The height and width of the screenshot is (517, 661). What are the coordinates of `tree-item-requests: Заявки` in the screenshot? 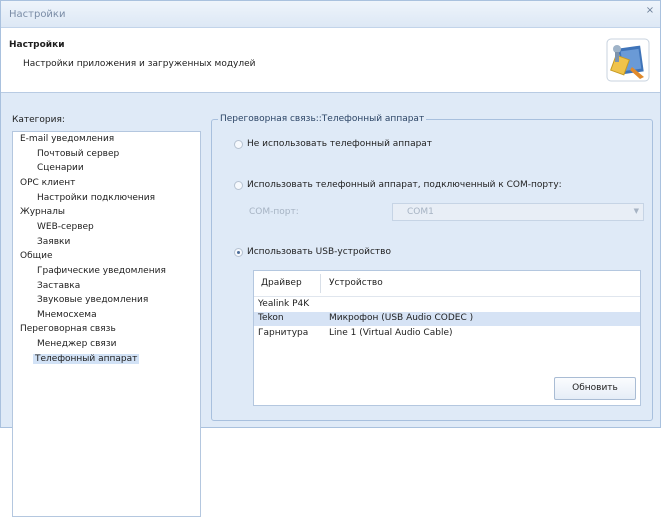 It's located at (53, 242).